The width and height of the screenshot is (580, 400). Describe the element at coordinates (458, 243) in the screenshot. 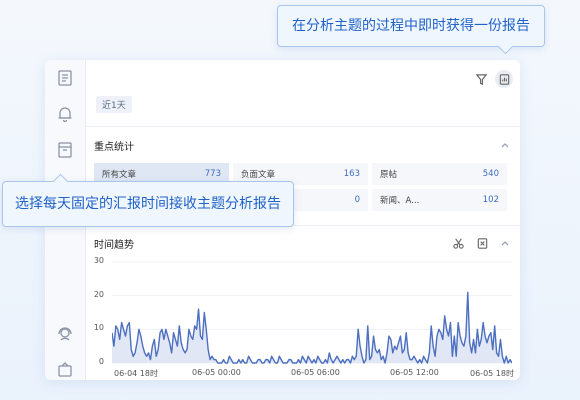

I see `scissors-icon` at that location.